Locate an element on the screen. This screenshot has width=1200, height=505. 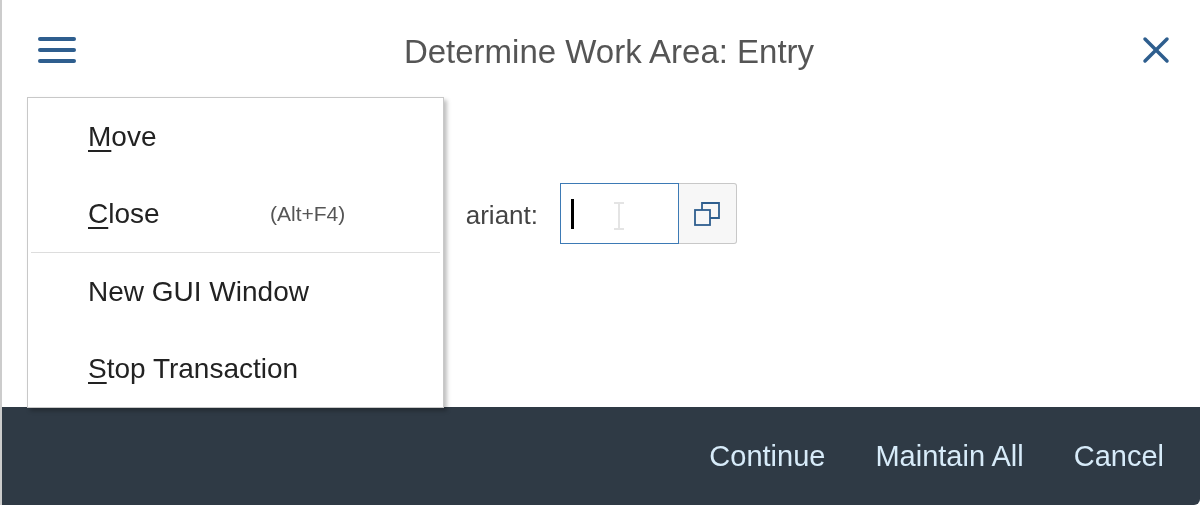
i-beam-cursor-icon is located at coordinates (619, 216).